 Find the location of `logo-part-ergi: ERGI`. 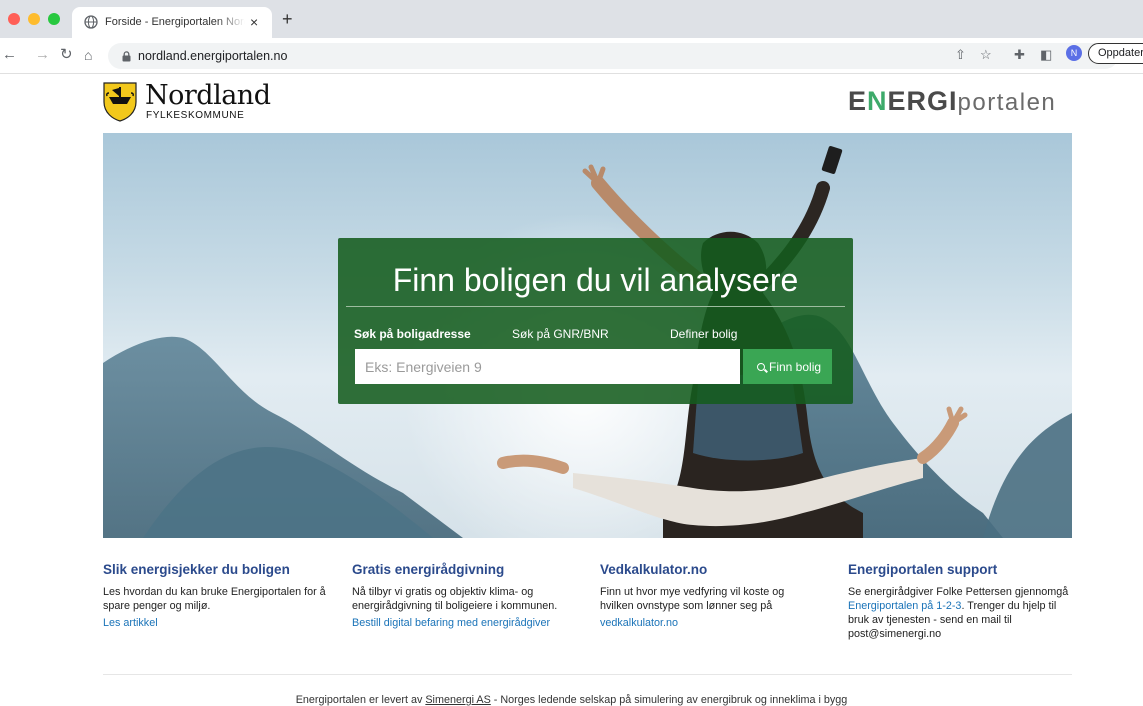

logo-part-ergi: ERGI is located at coordinates (922, 101).